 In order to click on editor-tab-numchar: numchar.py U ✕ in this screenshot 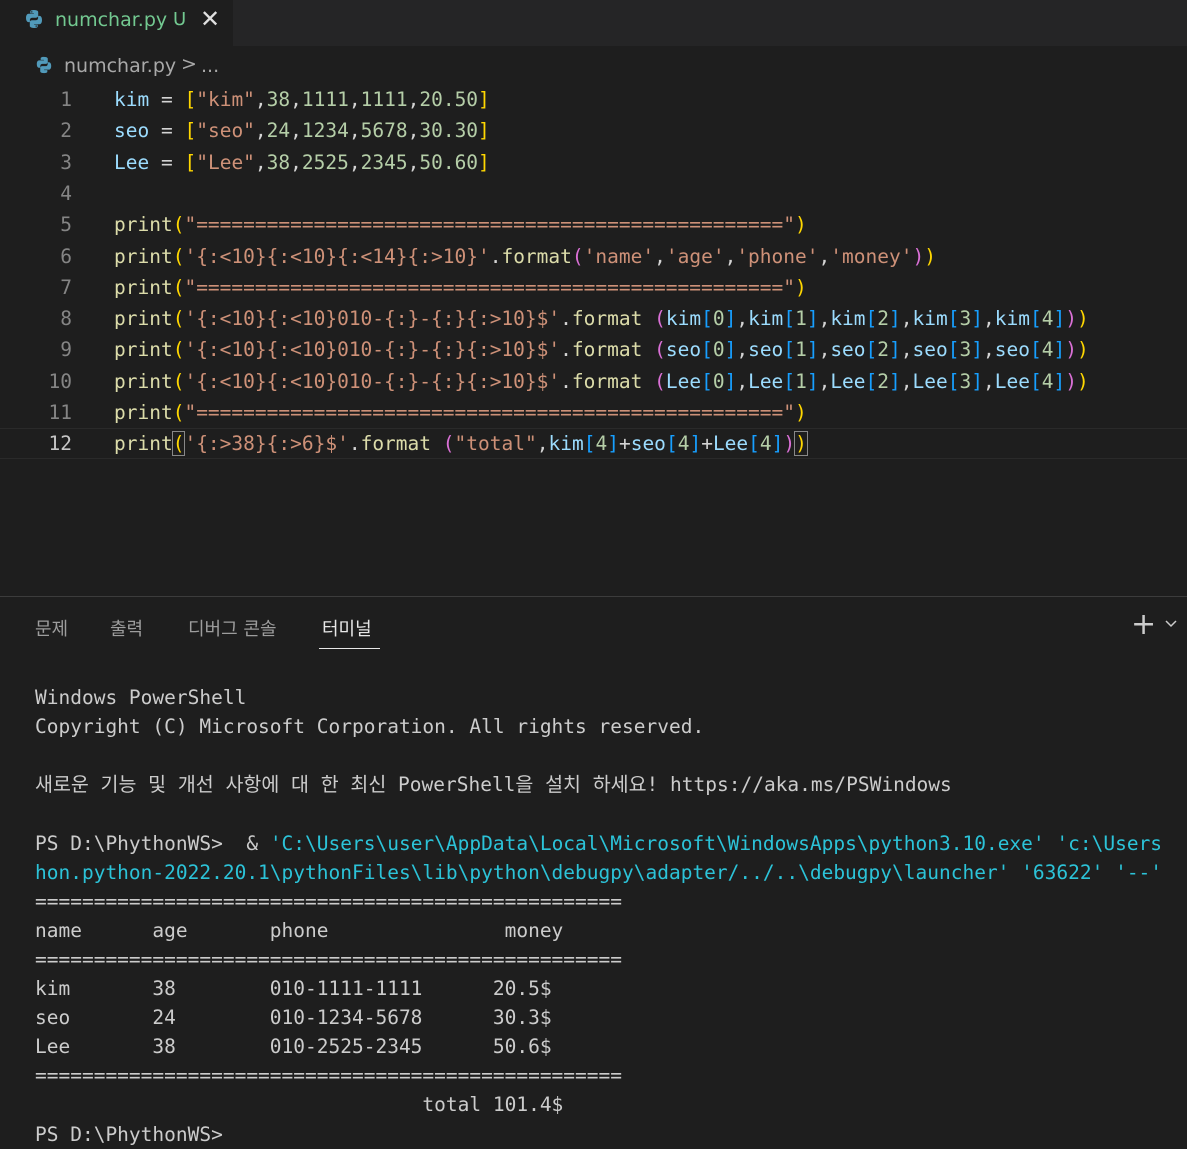, I will do `click(116, 23)`.